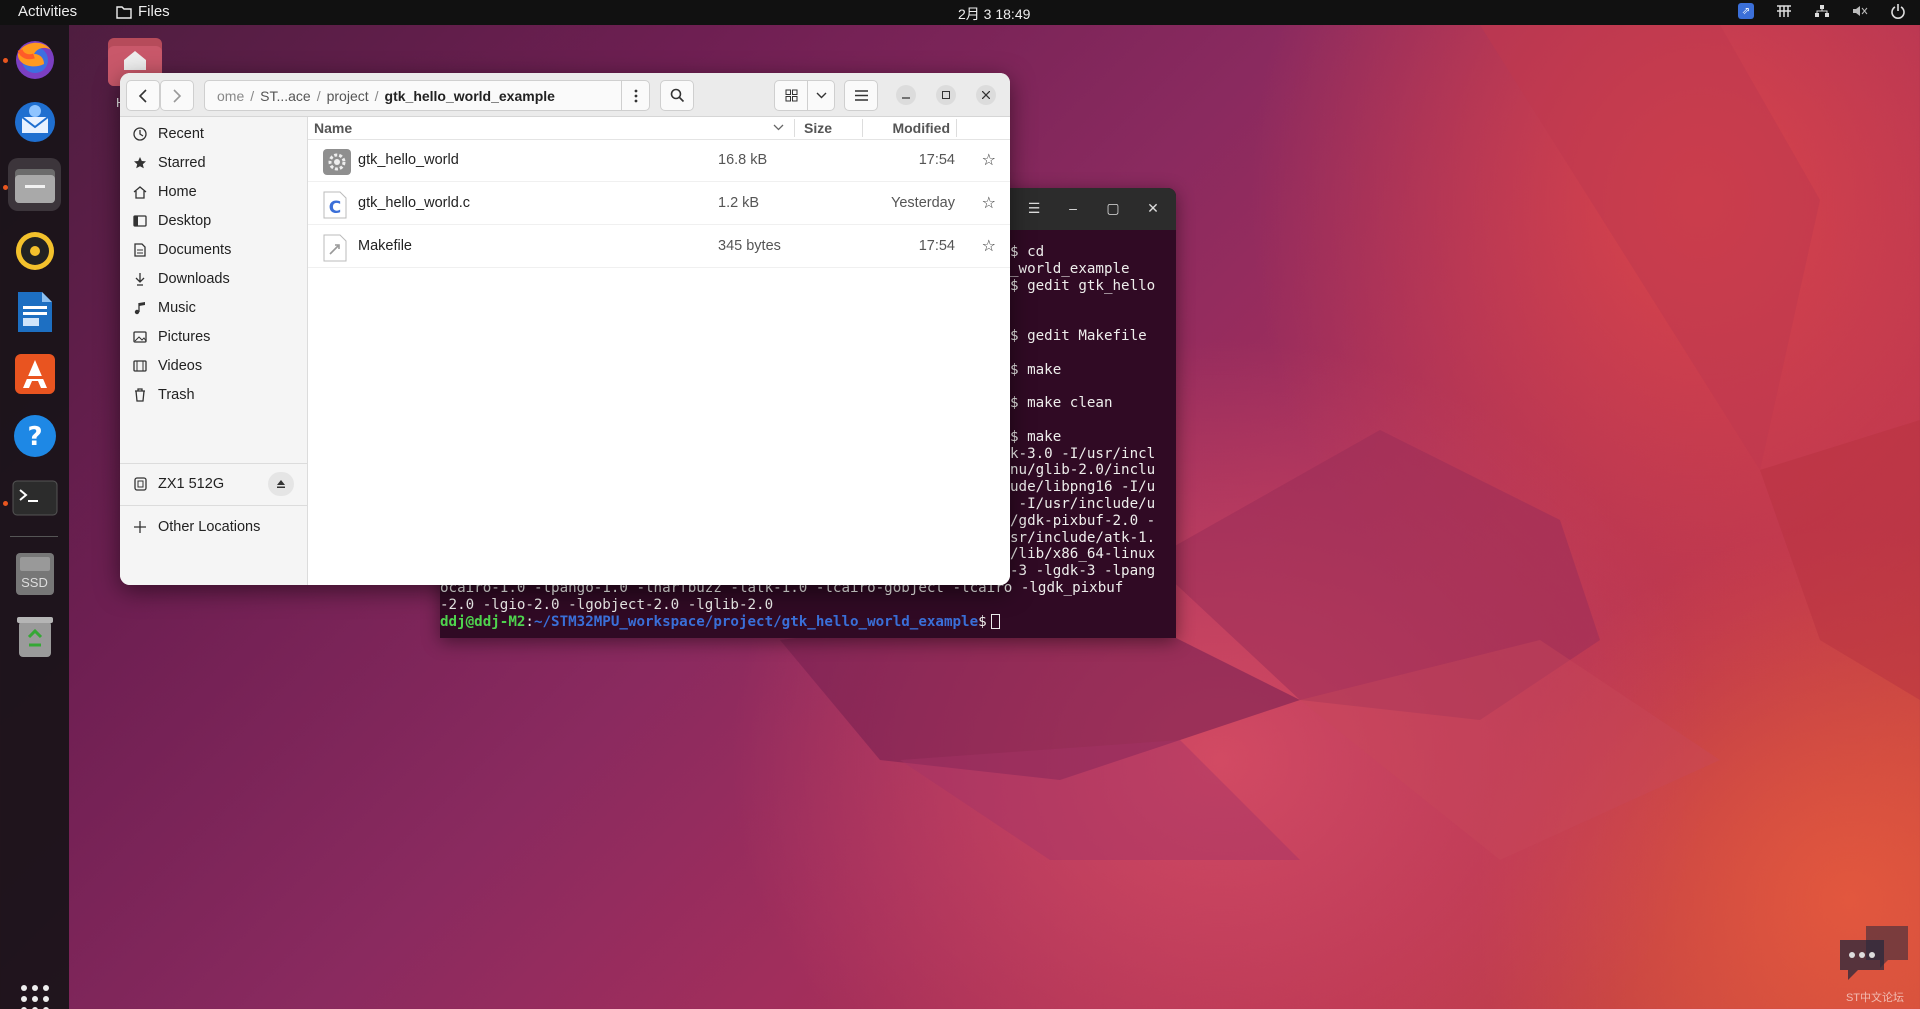 The width and height of the screenshot is (1920, 1009). What do you see at coordinates (823, 128) in the screenshot?
I see `column-header-size: Size` at bounding box center [823, 128].